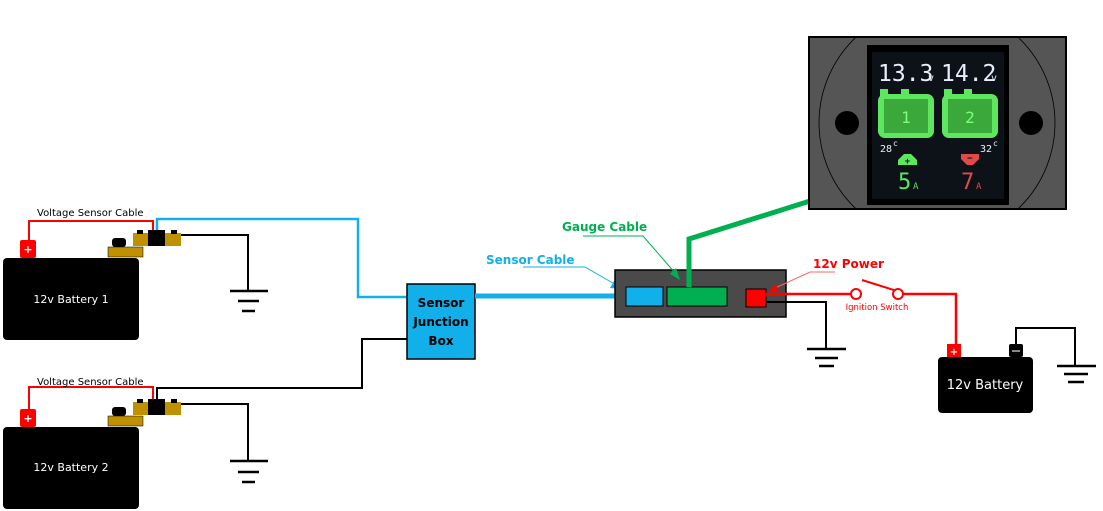 The width and height of the screenshot is (1103, 511). Describe the element at coordinates (985, 385) in the screenshot. I see `battery-main-label: 12v Battery` at that location.